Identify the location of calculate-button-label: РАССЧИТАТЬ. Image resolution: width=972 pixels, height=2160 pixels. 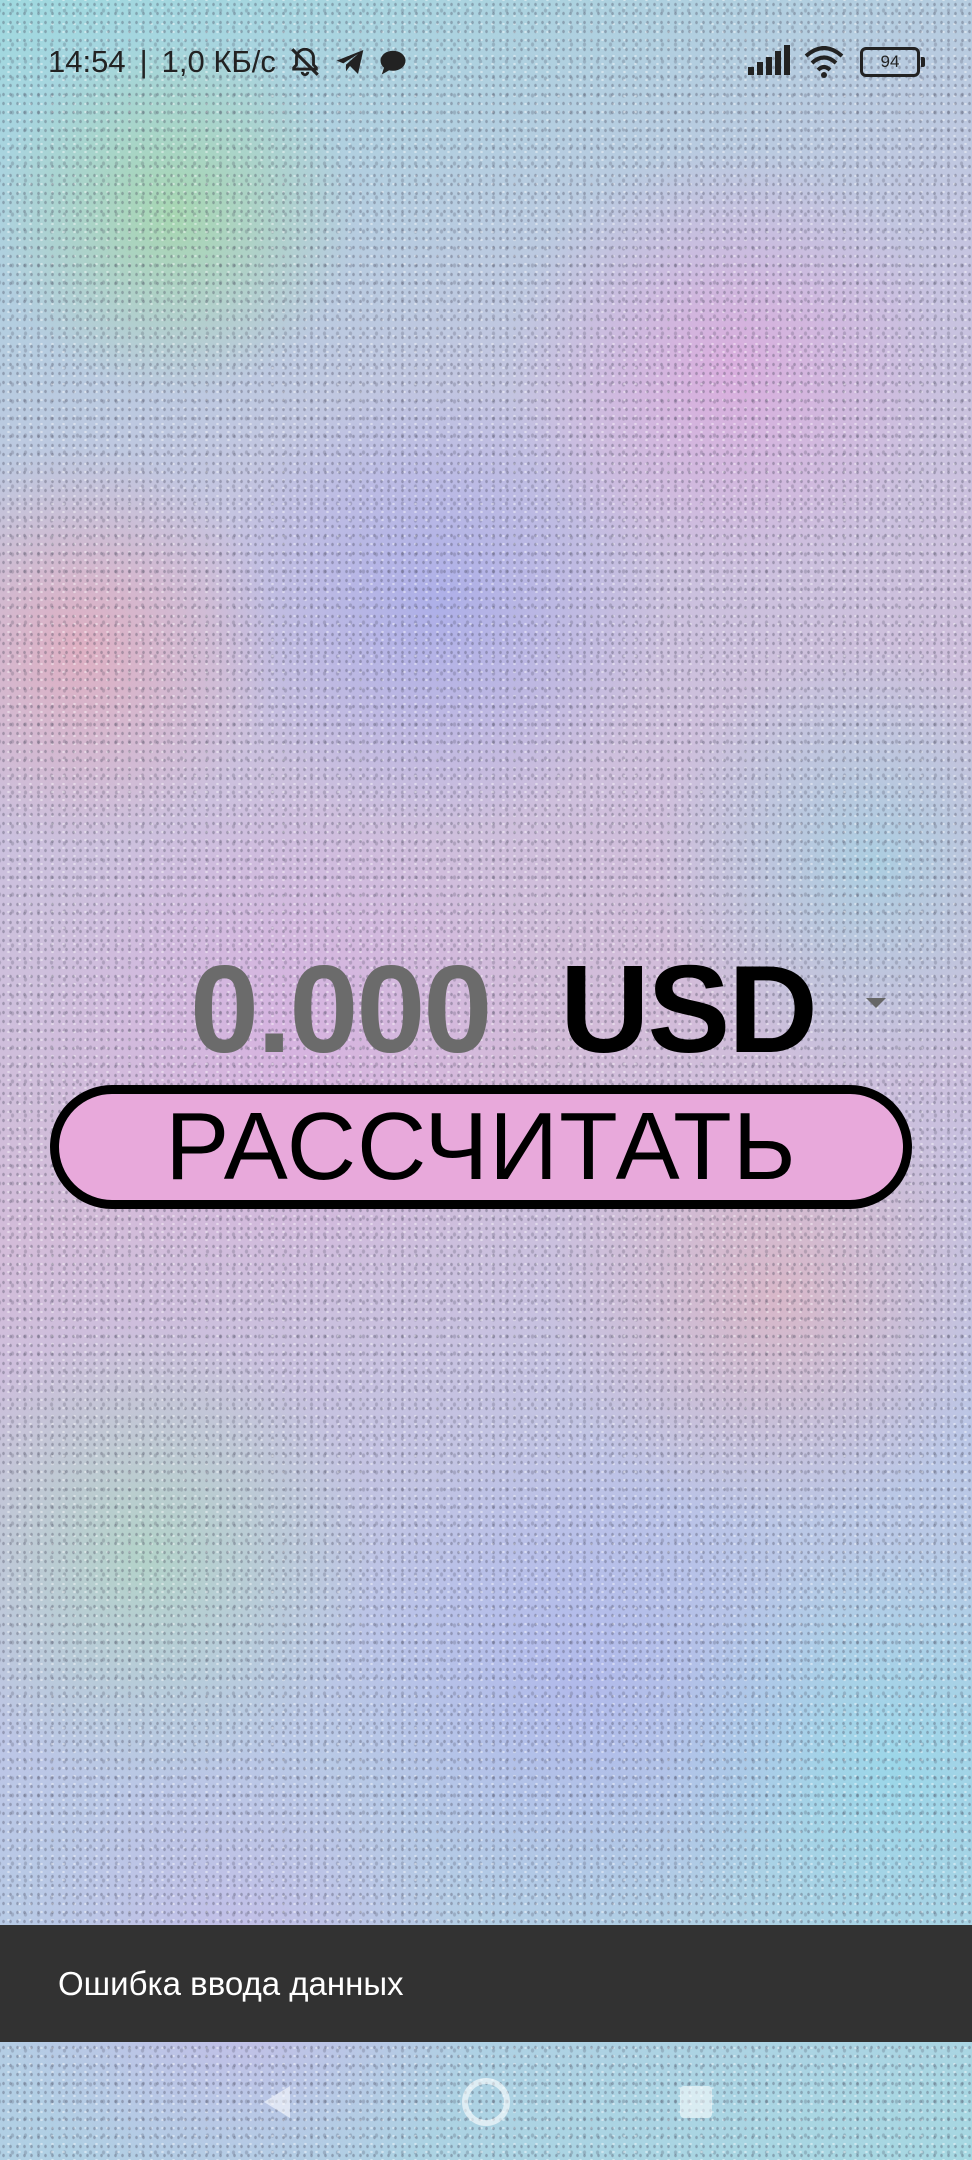
(481, 1146).